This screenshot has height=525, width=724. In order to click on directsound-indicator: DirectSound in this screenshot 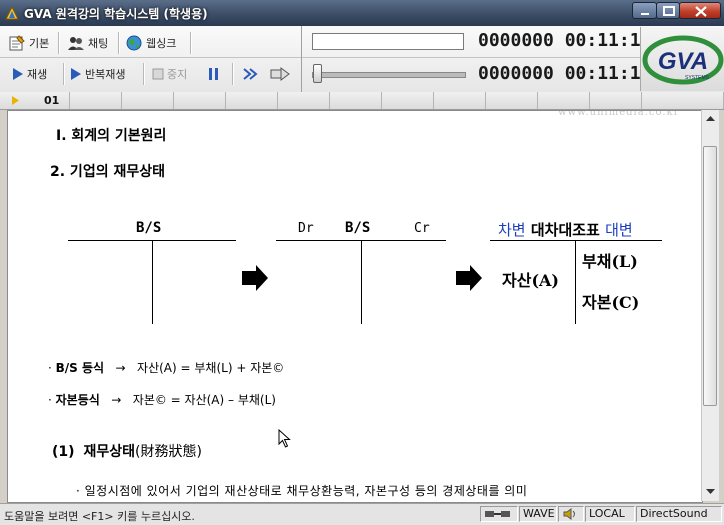, I will do `click(679, 514)`.